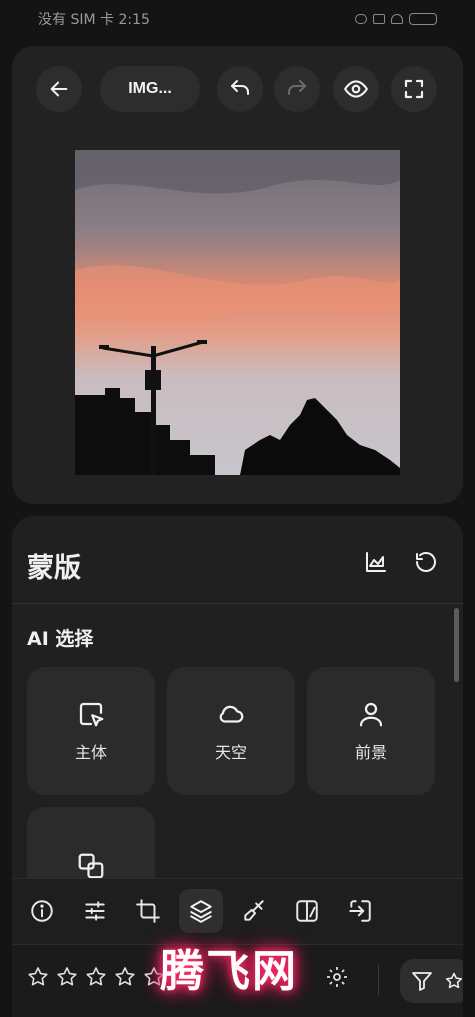 The image size is (475, 1017). I want to click on scrollbar, so click(456, 645).